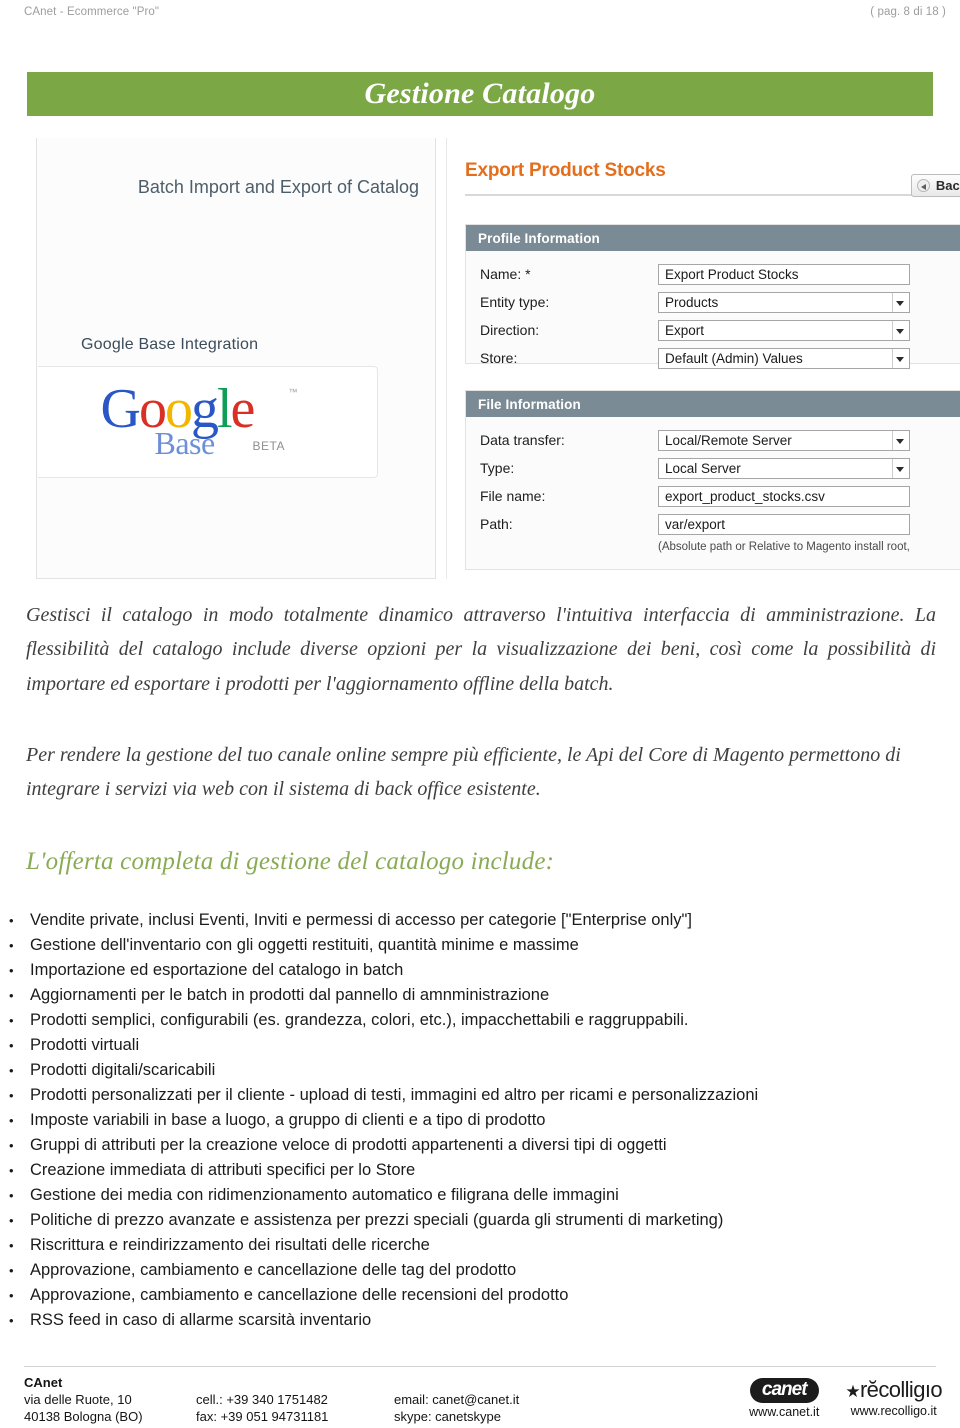 The width and height of the screenshot is (960, 1428). Describe the element at coordinates (515, 302) in the screenshot. I see `label-entity-type: Entity type:` at that location.